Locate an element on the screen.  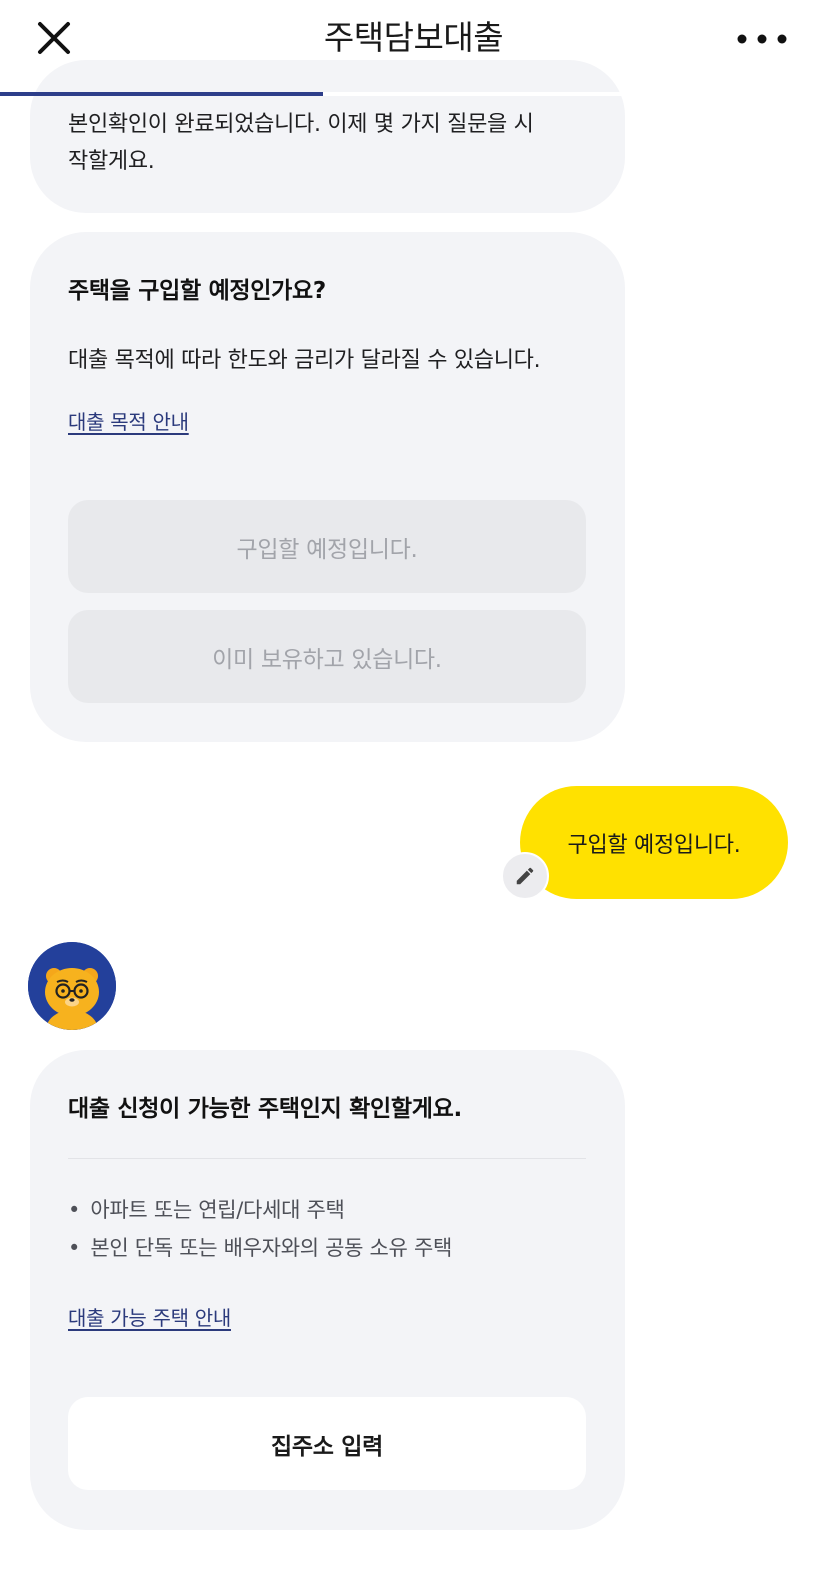
pencil-icon is located at coordinates (525, 876).